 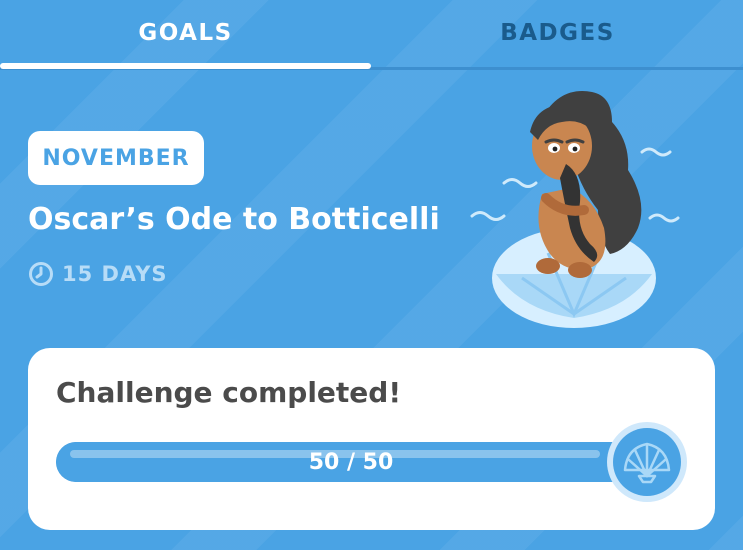 I want to click on tab-goals: GOALS, so click(x=185, y=33).